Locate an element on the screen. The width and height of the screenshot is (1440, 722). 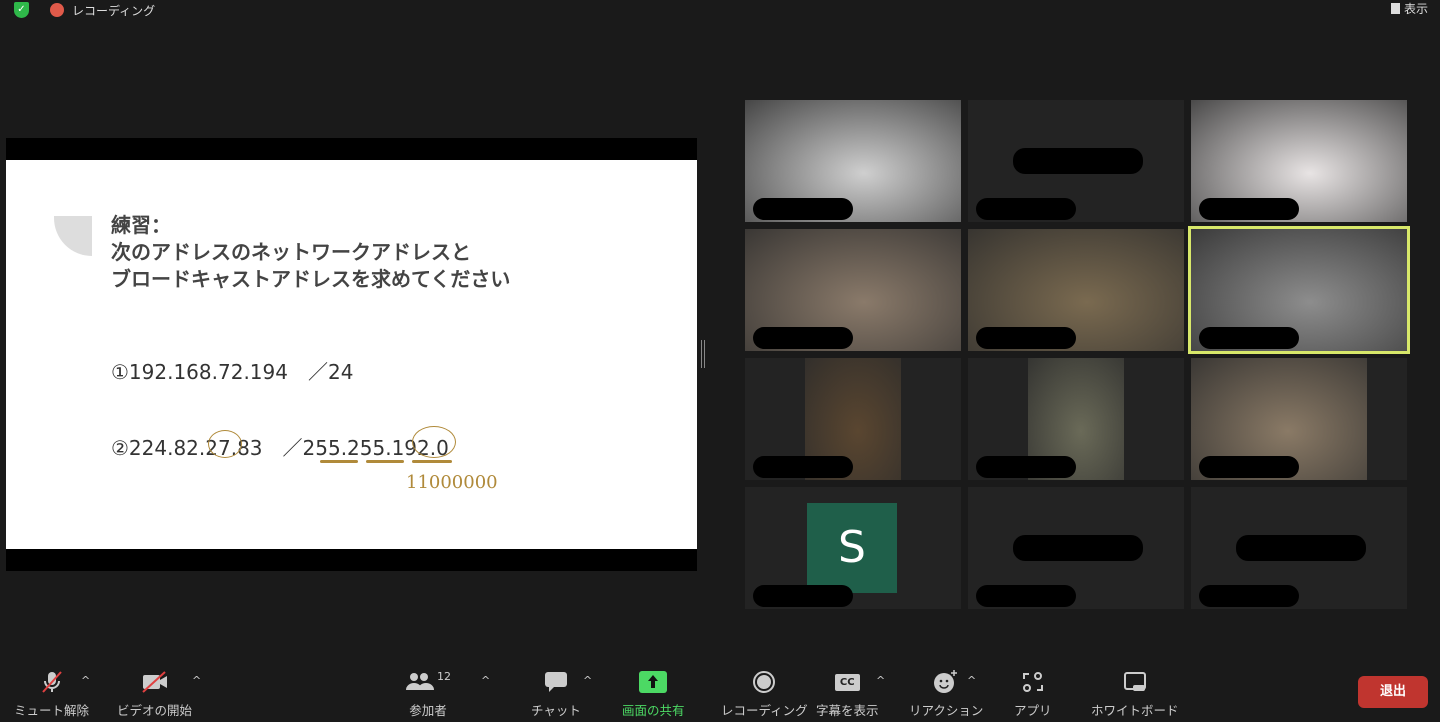
whiteboard-label: ホワイトボード is located at coordinates (1135, 710).